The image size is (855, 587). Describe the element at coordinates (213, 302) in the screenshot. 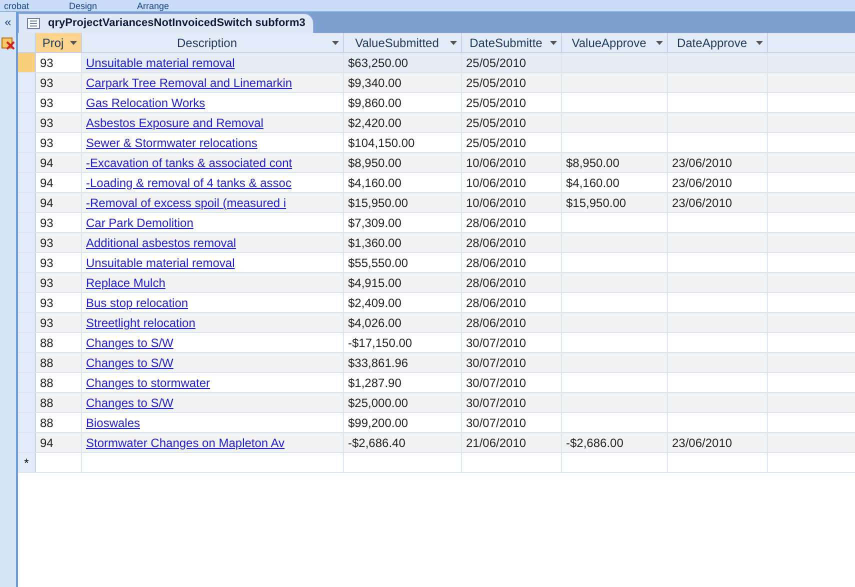

I see `description-link: Bus stop relocation` at that location.